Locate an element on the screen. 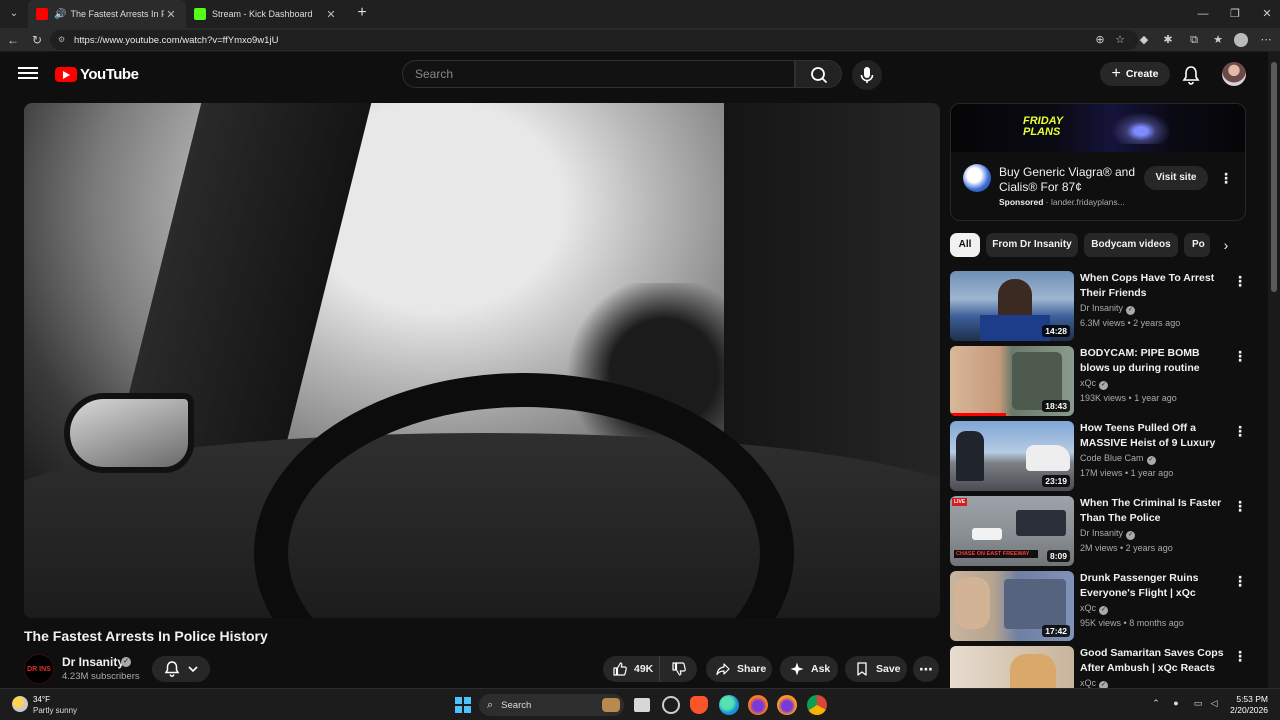 This screenshot has width=1280, height=720. new-tab-button: + is located at coordinates (362, 14).